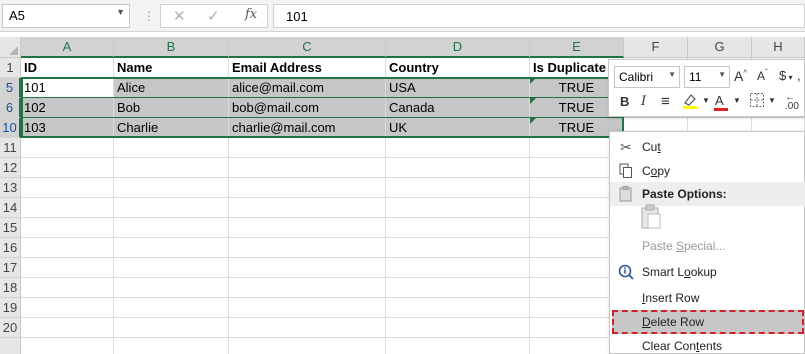 The height and width of the screenshot is (354, 805). I want to click on row-header-5: 5, so click(10, 88).